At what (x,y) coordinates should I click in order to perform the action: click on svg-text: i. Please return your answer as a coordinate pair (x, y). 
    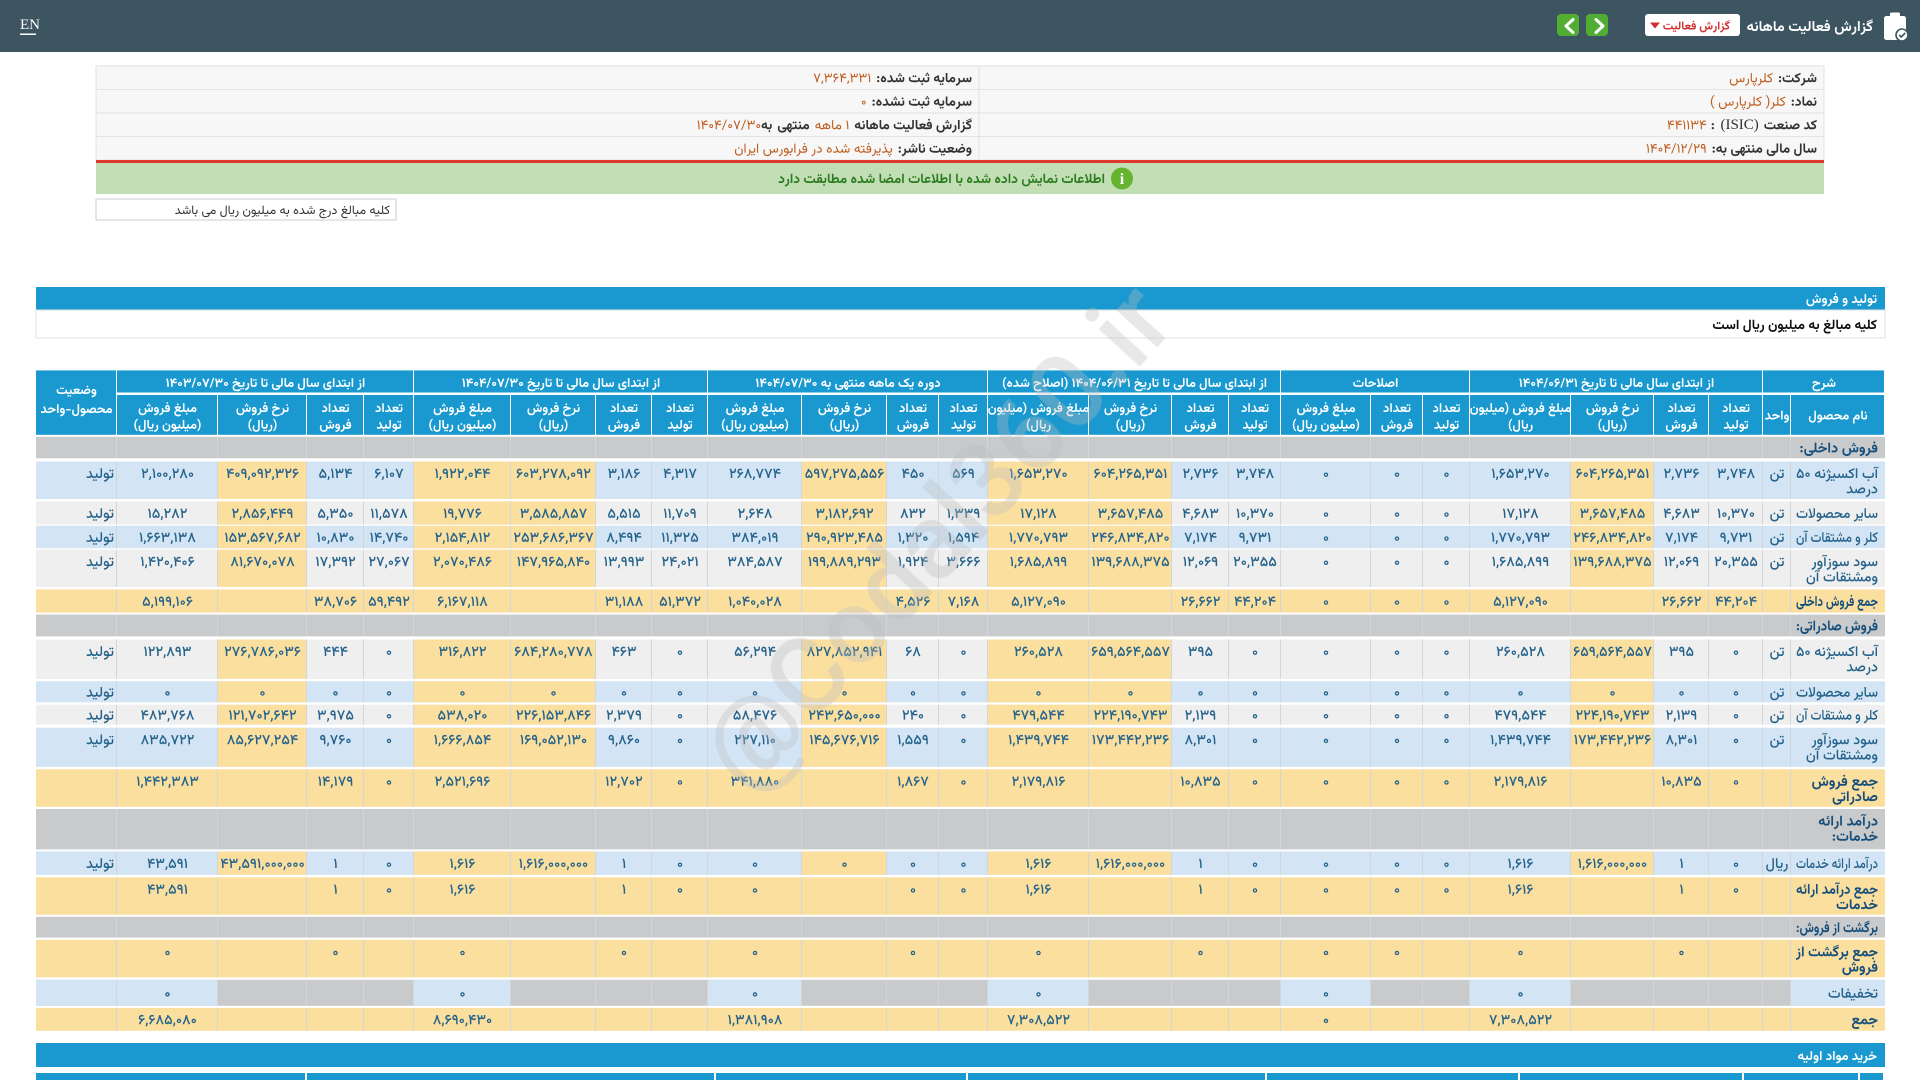
    Looking at the image, I should click on (1122, 179).